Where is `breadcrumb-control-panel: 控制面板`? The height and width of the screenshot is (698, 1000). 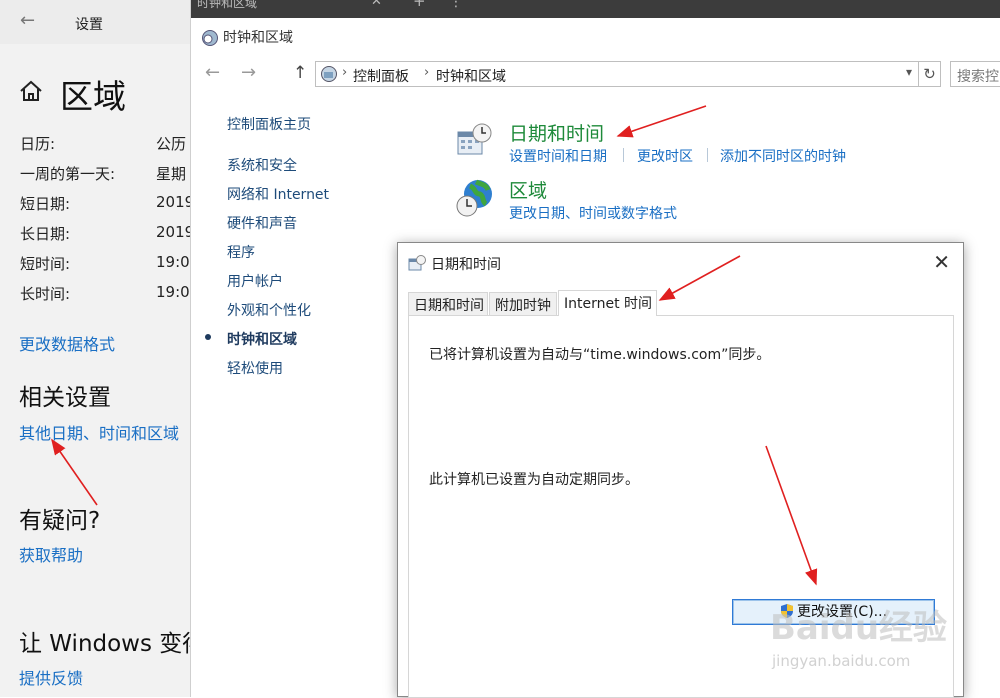
breadcrumb-control-panel: 控制面板 is located at coordinates (381, 76).